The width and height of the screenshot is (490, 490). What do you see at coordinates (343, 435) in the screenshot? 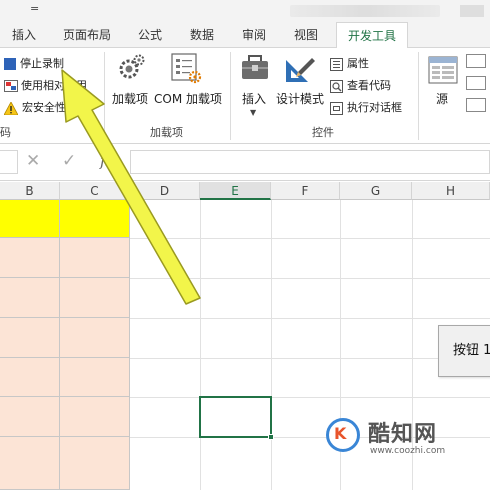
I see `coozhi-logo-icon: K` at bounding box center [343, 435].